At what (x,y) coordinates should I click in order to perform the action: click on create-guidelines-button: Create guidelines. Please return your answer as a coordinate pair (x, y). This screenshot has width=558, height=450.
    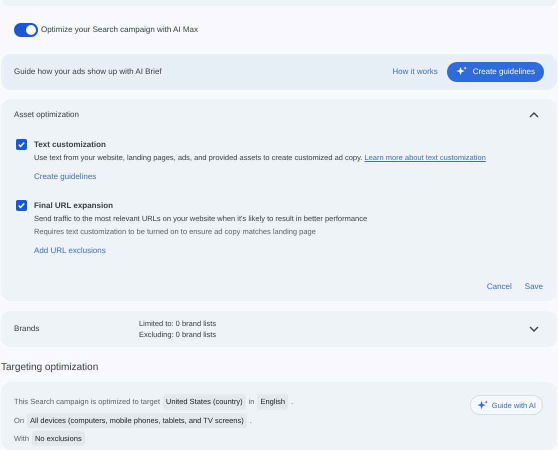
    Looking at the image, I should click on (495, 72).